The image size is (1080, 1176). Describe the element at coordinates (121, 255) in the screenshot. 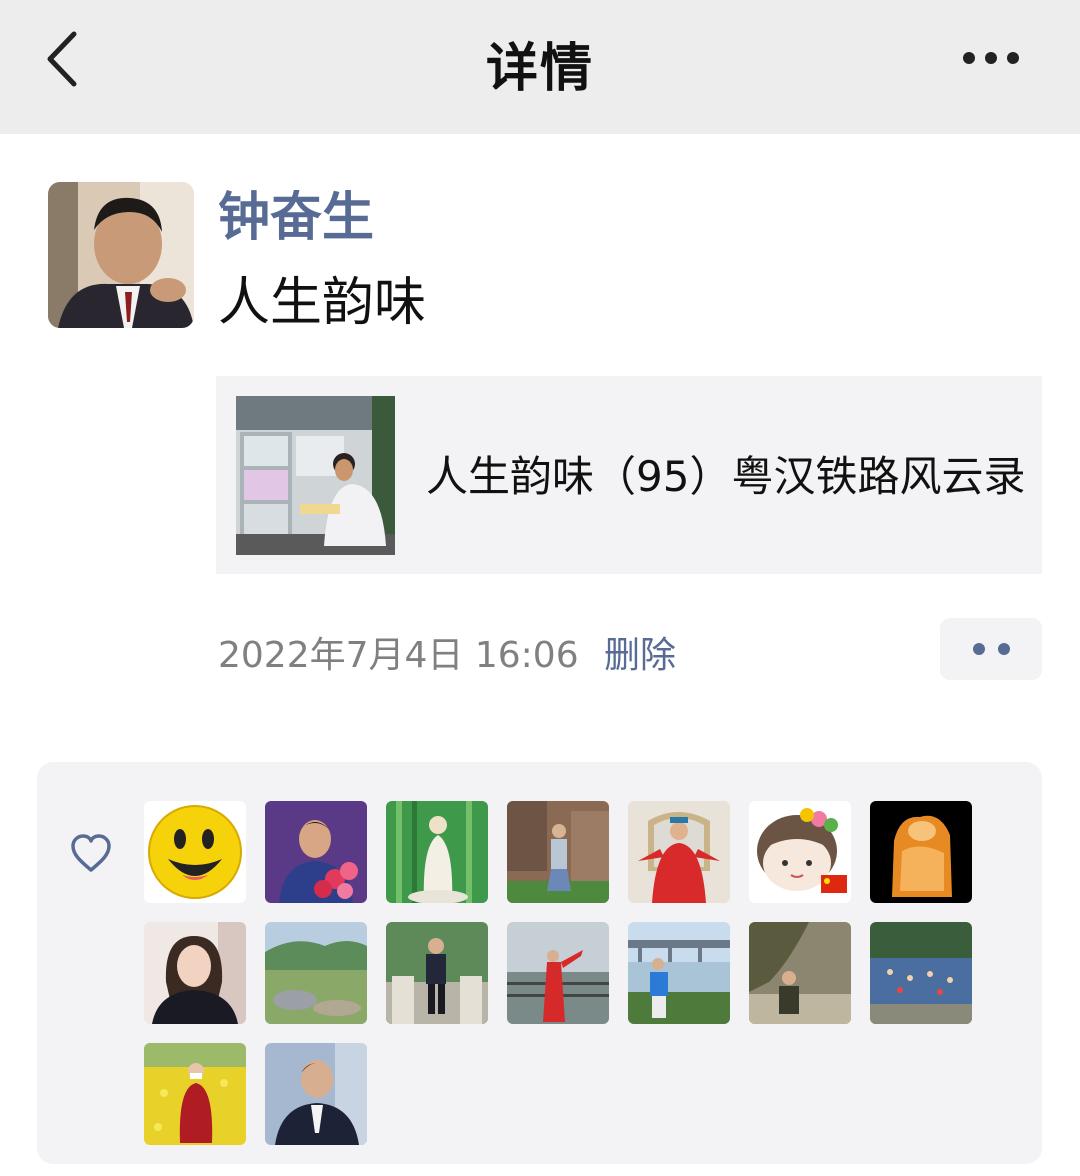

I see `author-avatar` at that location.